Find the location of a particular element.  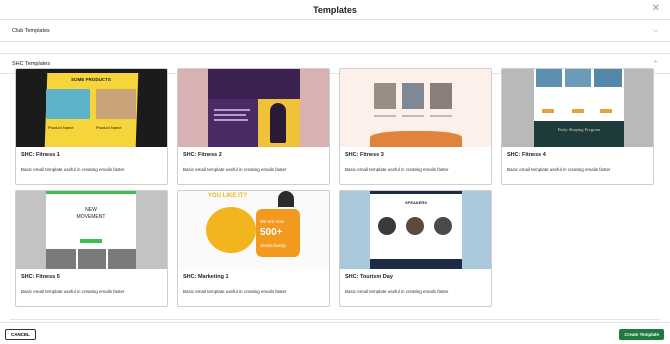

section-club-templates: Club Templates ⌵ is located at coordinates (335, 31).